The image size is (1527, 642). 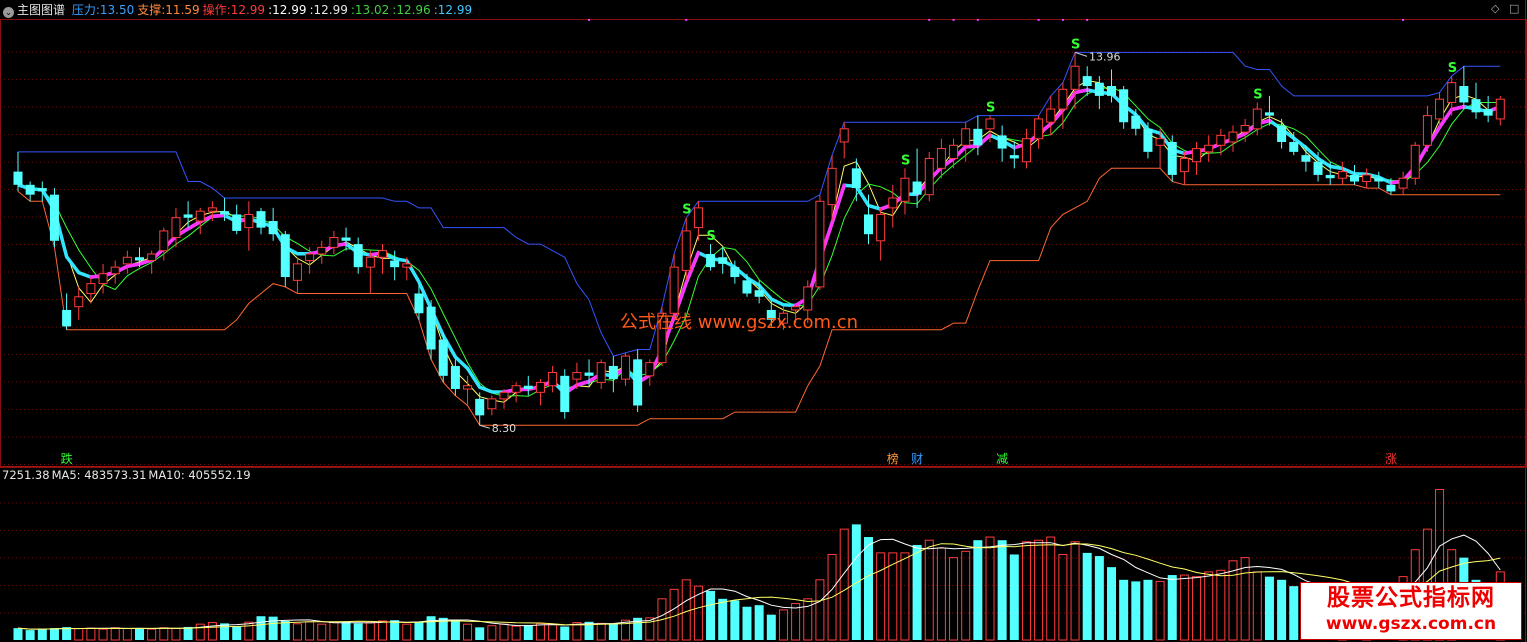 I want to click on indicator-value-4: :12.99, so click(x=328, y=10).